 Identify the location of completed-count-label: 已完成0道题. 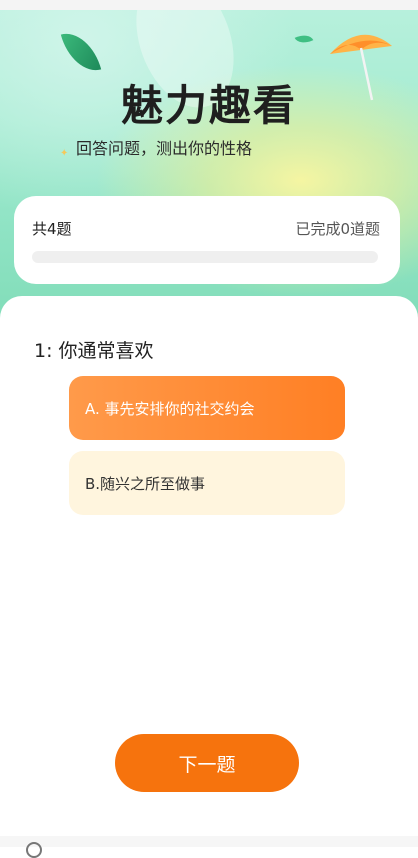
(337, 229).